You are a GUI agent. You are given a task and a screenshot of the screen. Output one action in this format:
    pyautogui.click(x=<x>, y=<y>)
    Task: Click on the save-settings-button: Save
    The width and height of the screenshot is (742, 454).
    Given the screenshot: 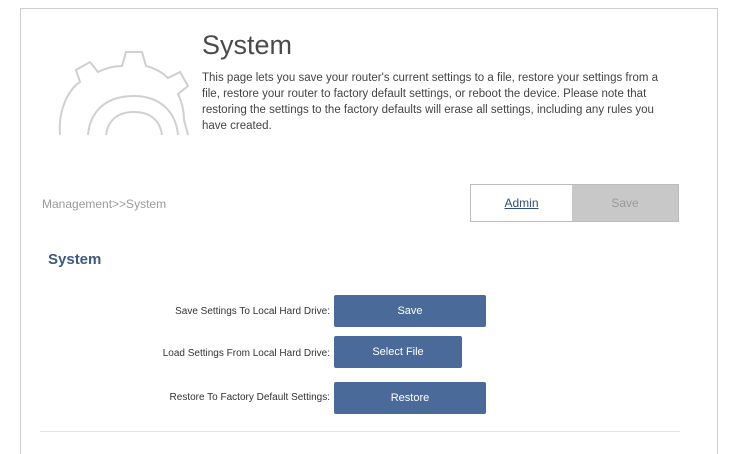 What is the action you would take?
    pyautogui.click(x=410, y=311)
    